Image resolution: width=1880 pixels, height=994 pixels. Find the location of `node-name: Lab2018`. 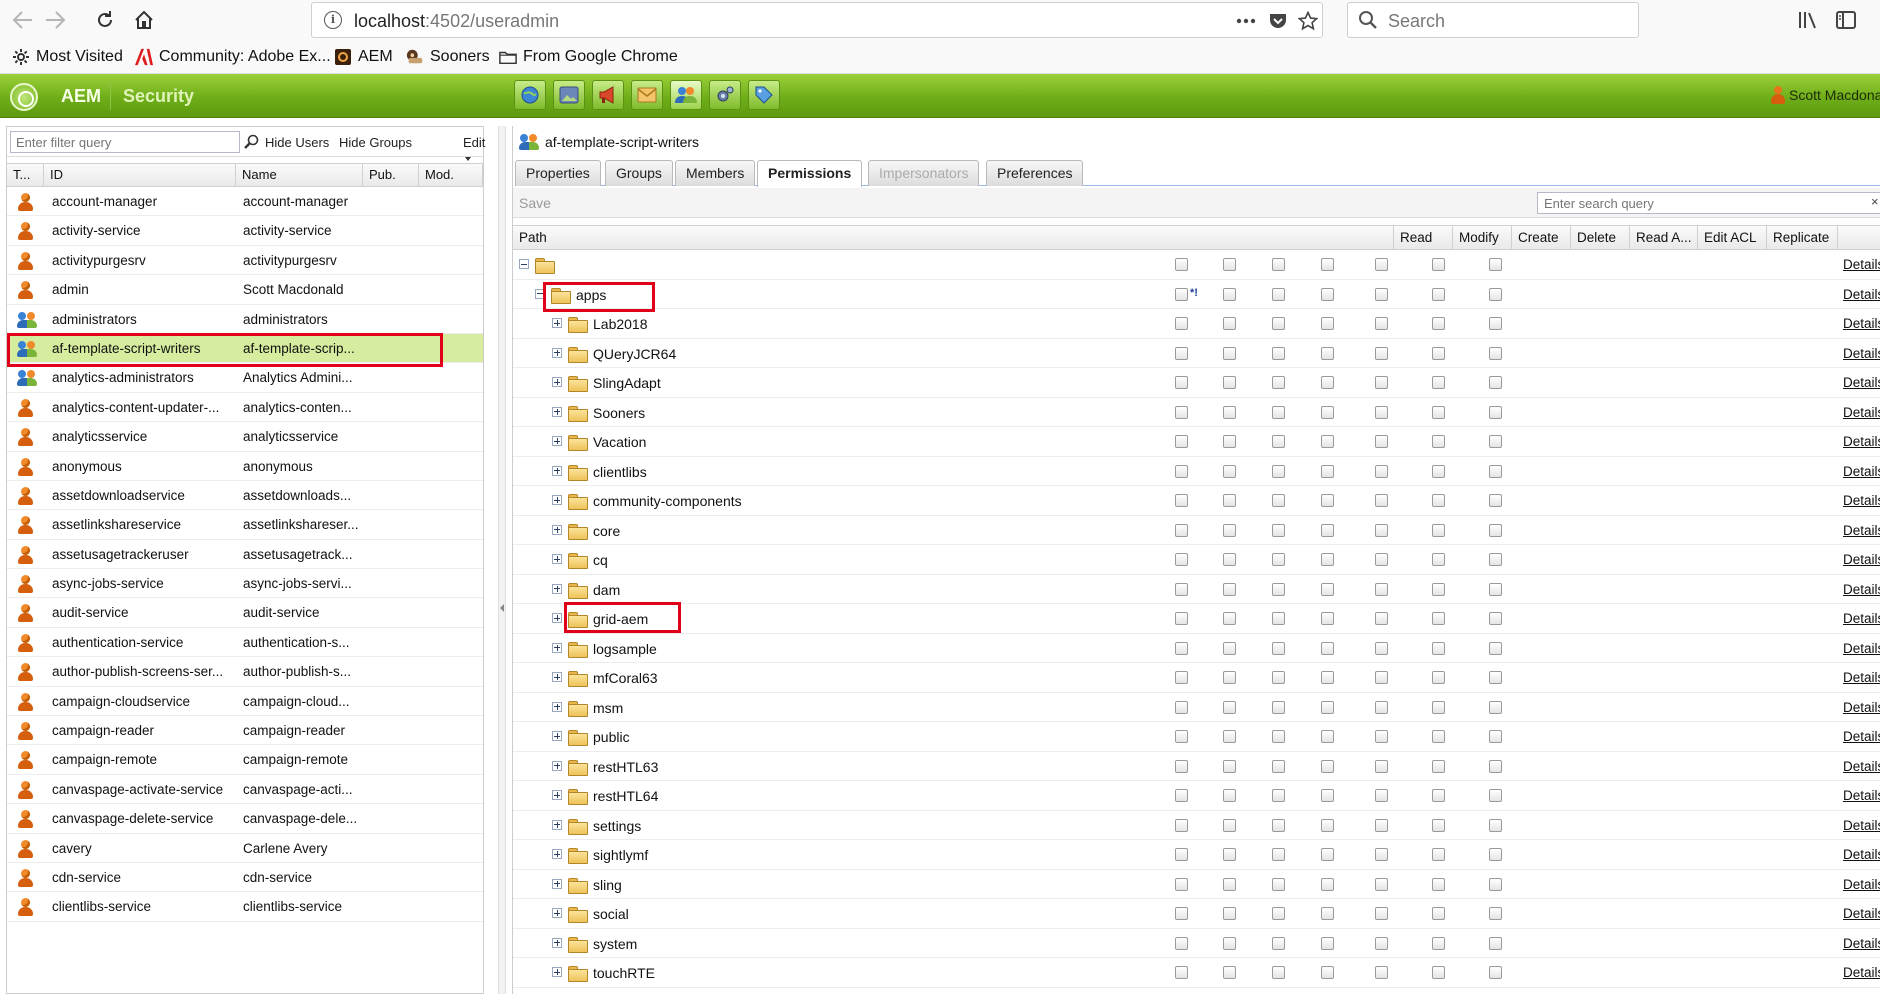

node-name: Lab2018 is located at coordinates (620, 324).